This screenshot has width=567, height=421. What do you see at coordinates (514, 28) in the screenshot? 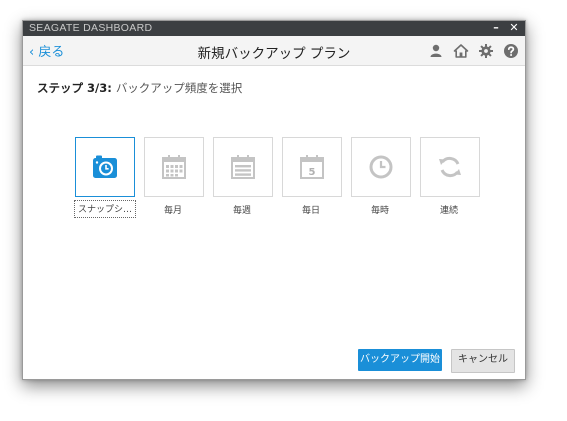
I see `close-button: ✕` at bounding box center [514, 28].